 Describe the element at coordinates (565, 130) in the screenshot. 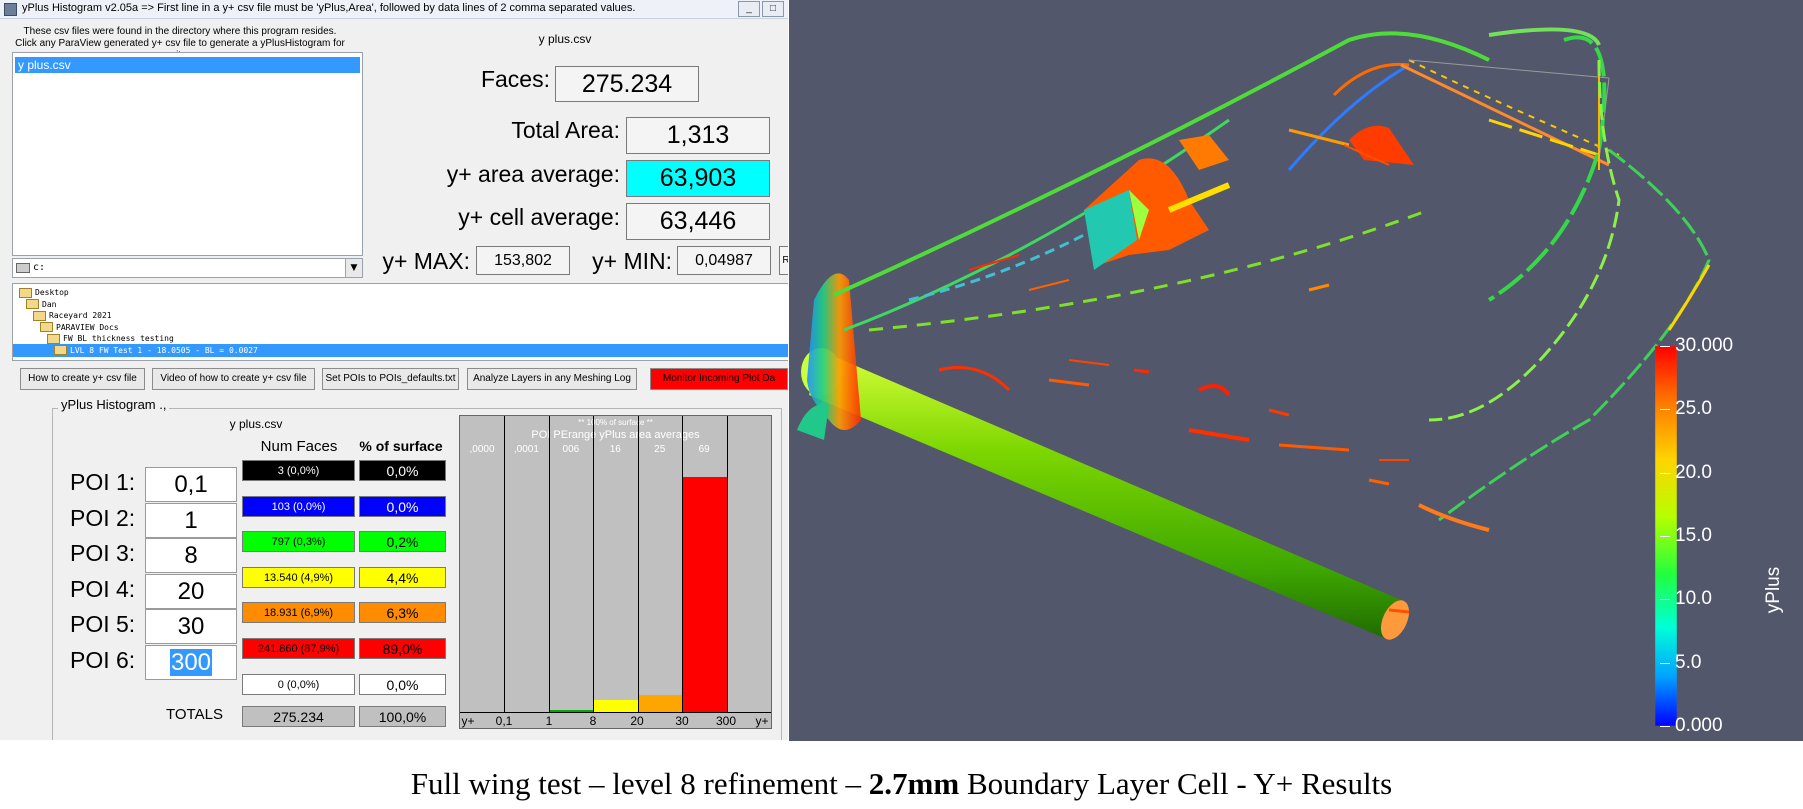

I see `total-area-label: Total Area:` at that location.